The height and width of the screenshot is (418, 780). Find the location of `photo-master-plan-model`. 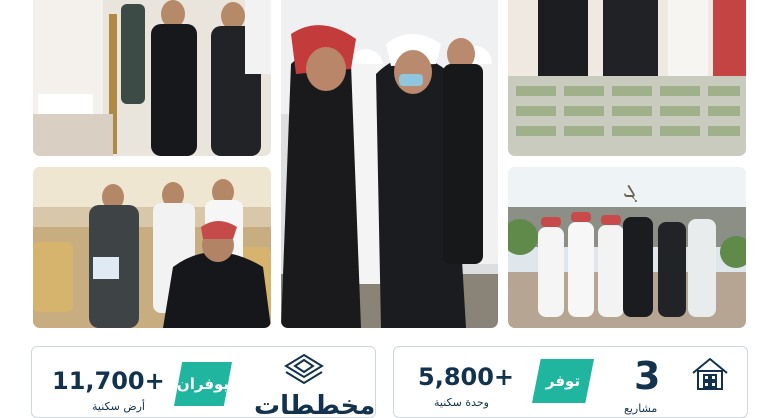

photo-master-plan-model is located at coordinates (627, 78).